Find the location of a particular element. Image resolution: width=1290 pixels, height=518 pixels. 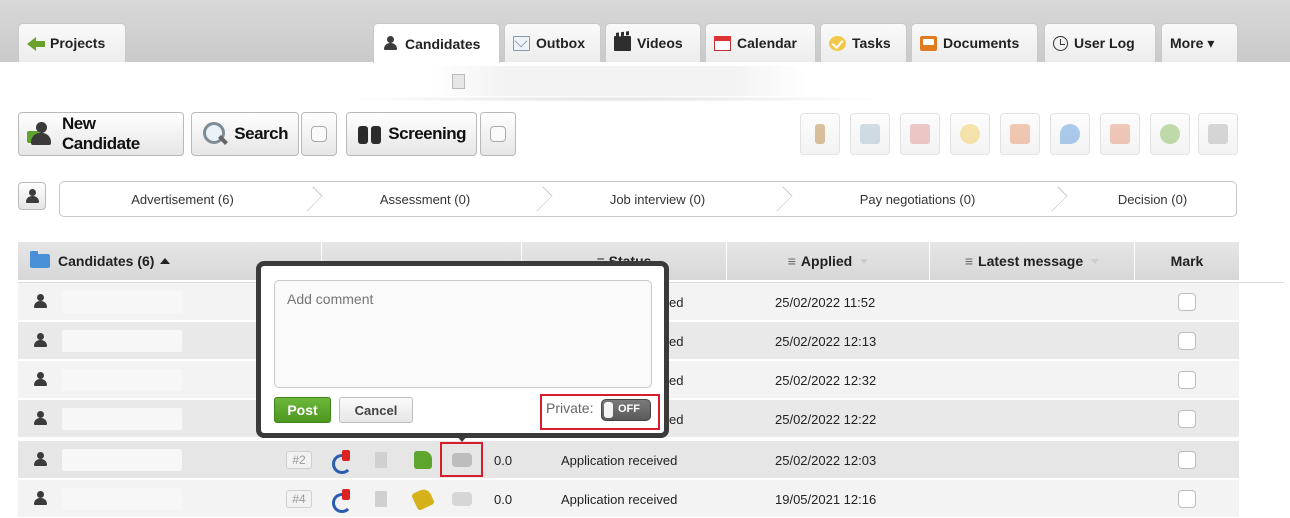

tab-videos-label: Videos is located at coordinates (660, 43).